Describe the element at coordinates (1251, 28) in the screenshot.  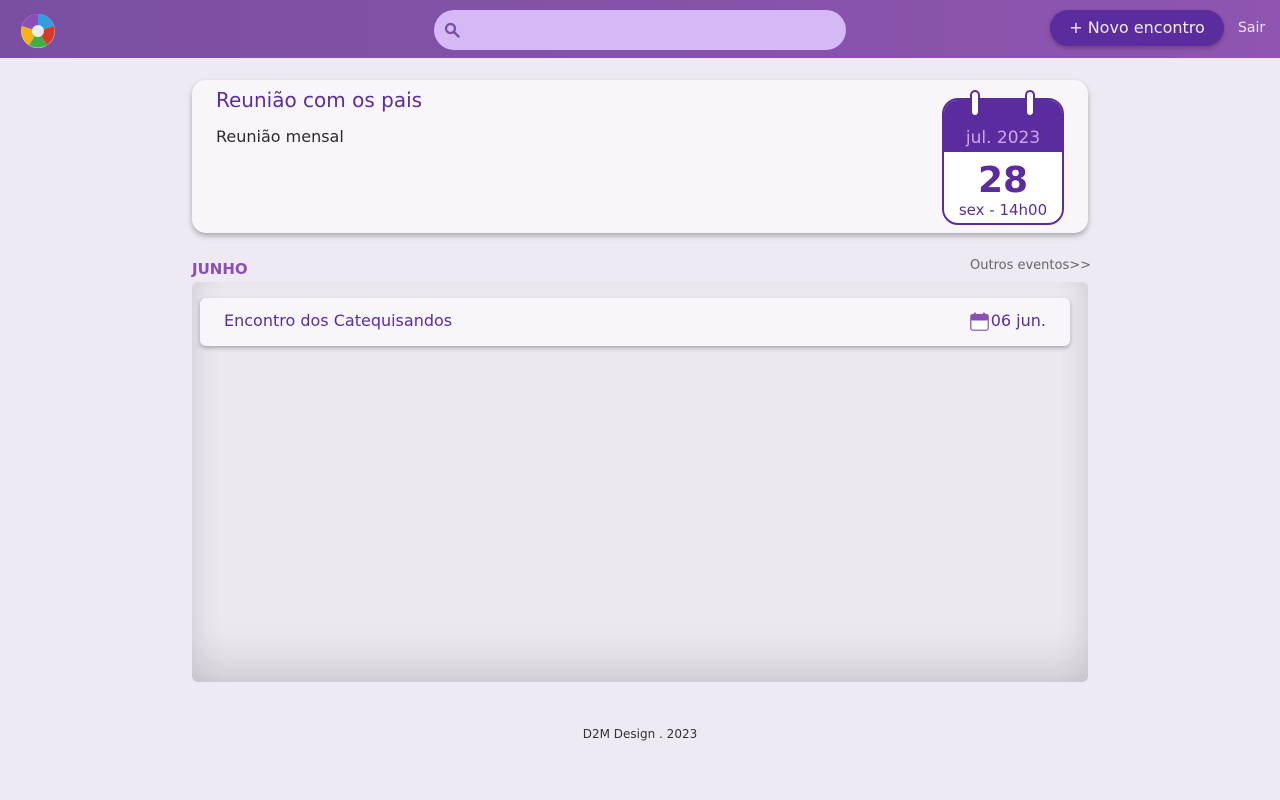
I see `logout-link: Sair` at that location.